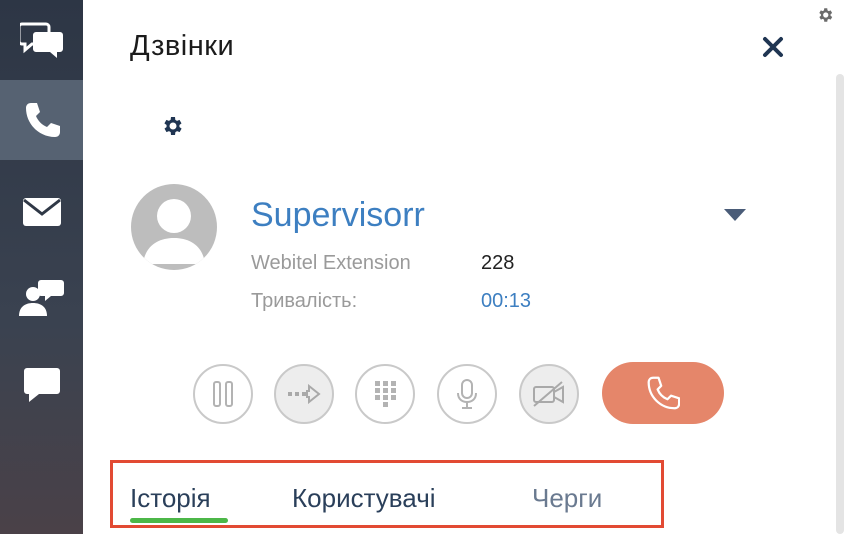  What do you see at coordinates (170, 498) in the screenshot?
I see `tab-history: Історія` at bounding box center [170, 498].